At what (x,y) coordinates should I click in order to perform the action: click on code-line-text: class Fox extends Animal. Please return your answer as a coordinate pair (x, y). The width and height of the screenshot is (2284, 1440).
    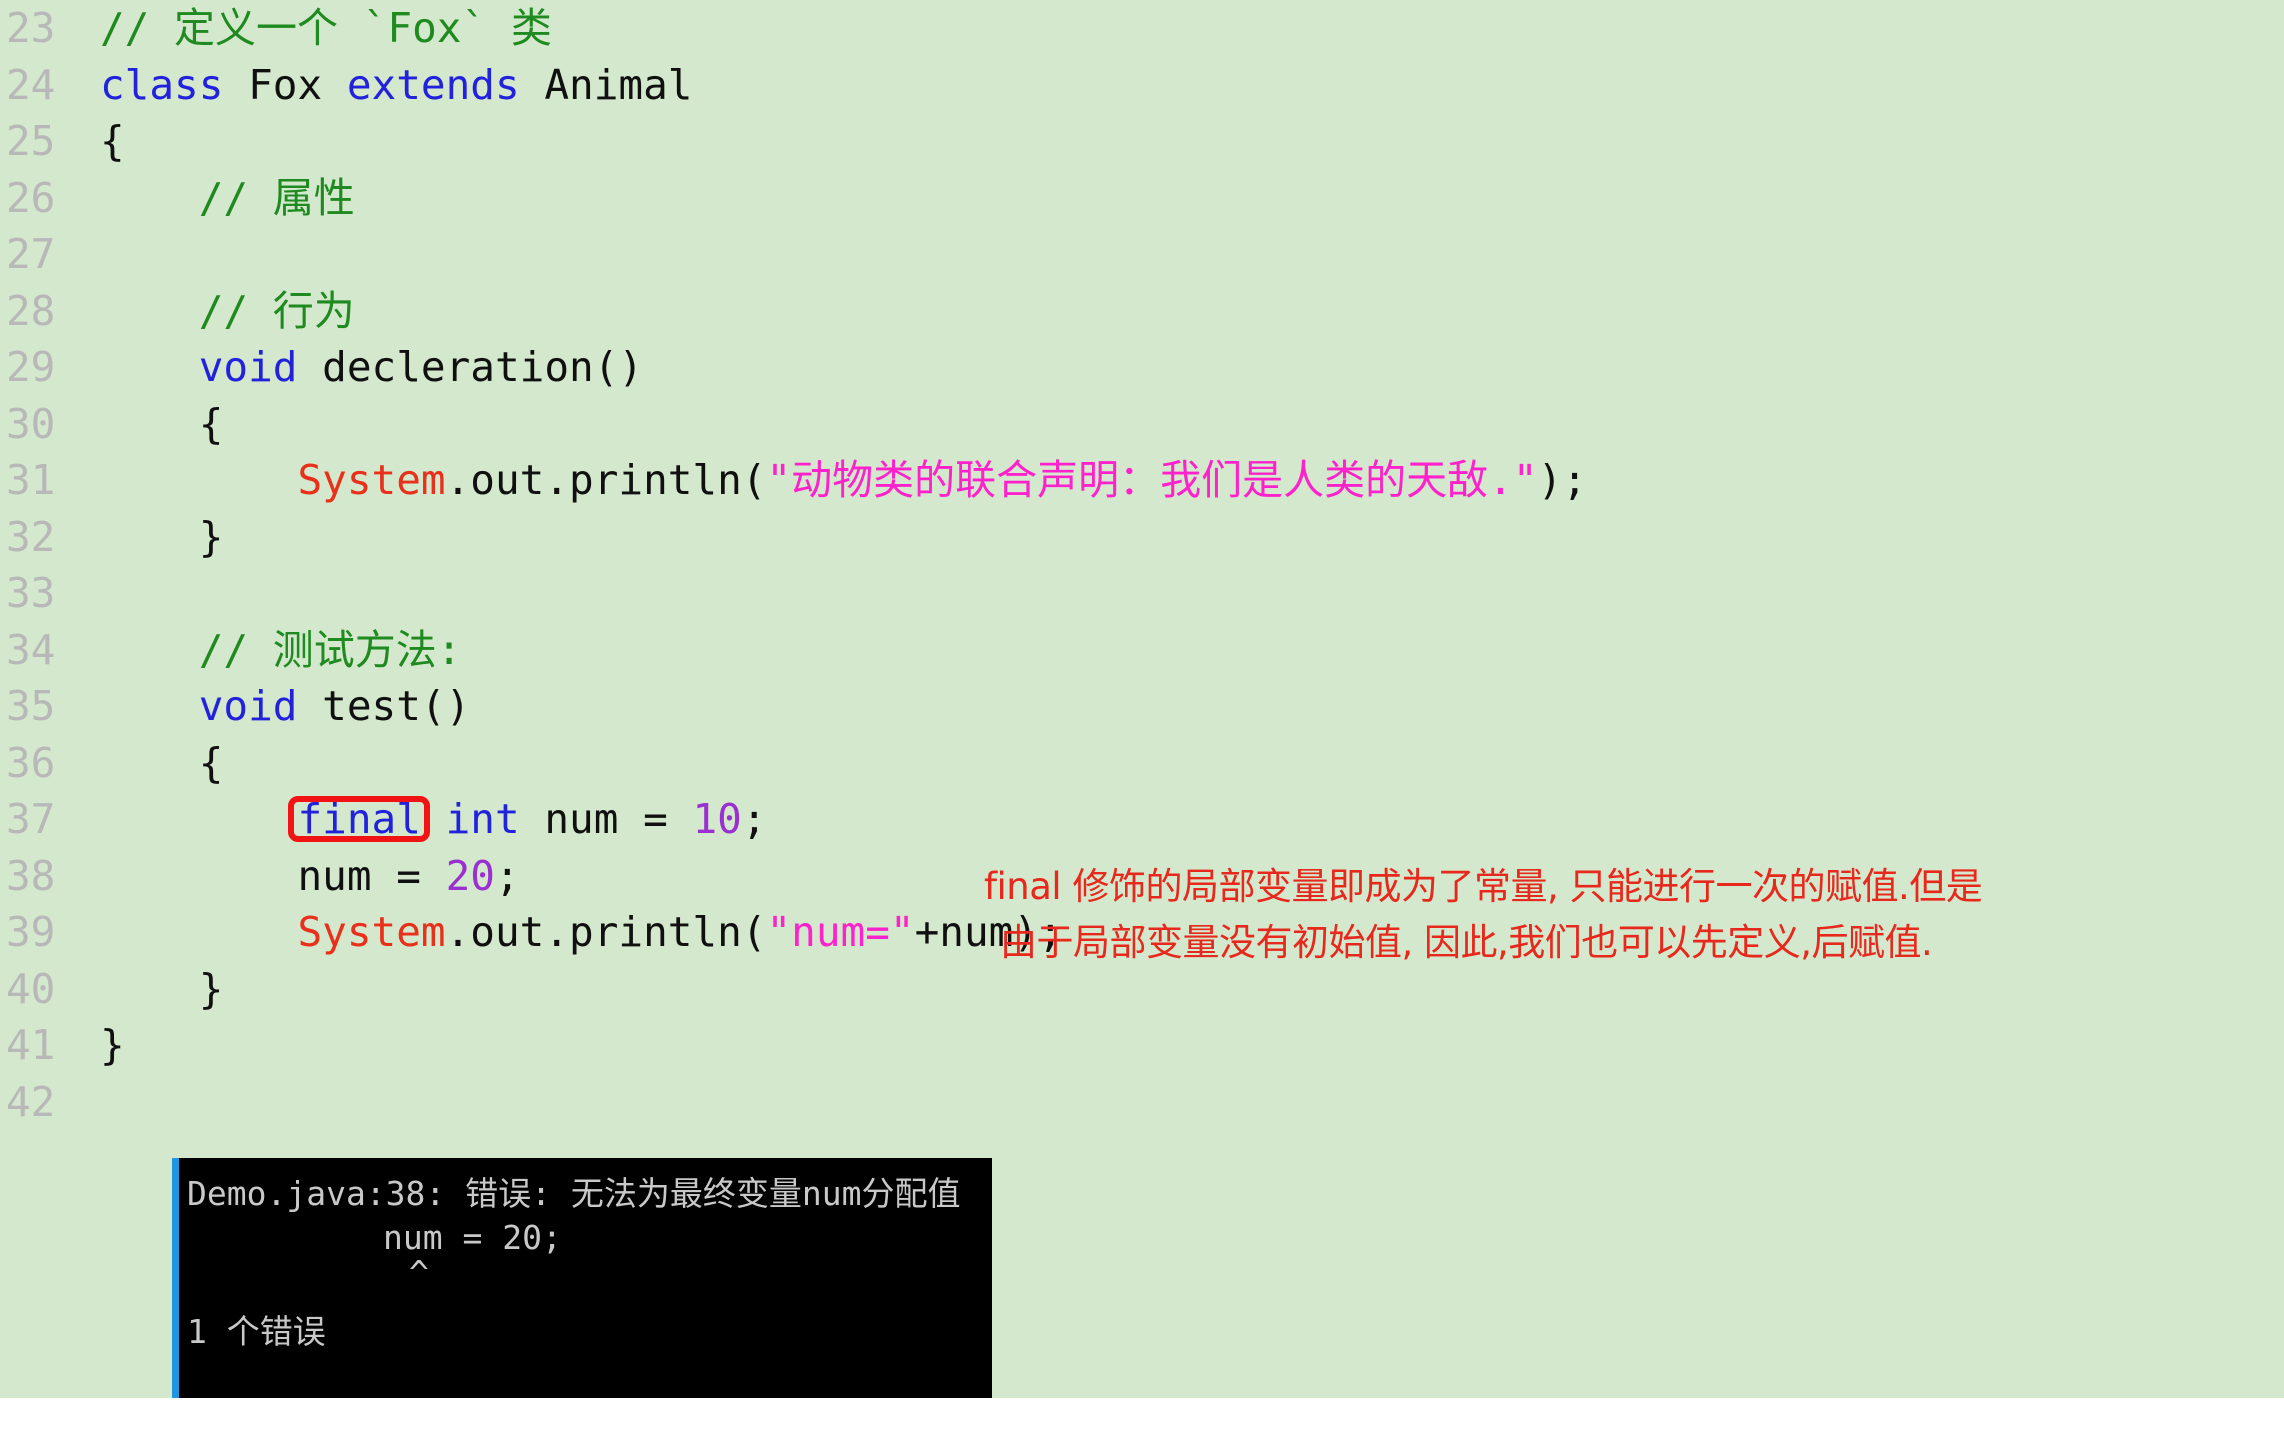
    Looking at the image, I should click on (396, 85).